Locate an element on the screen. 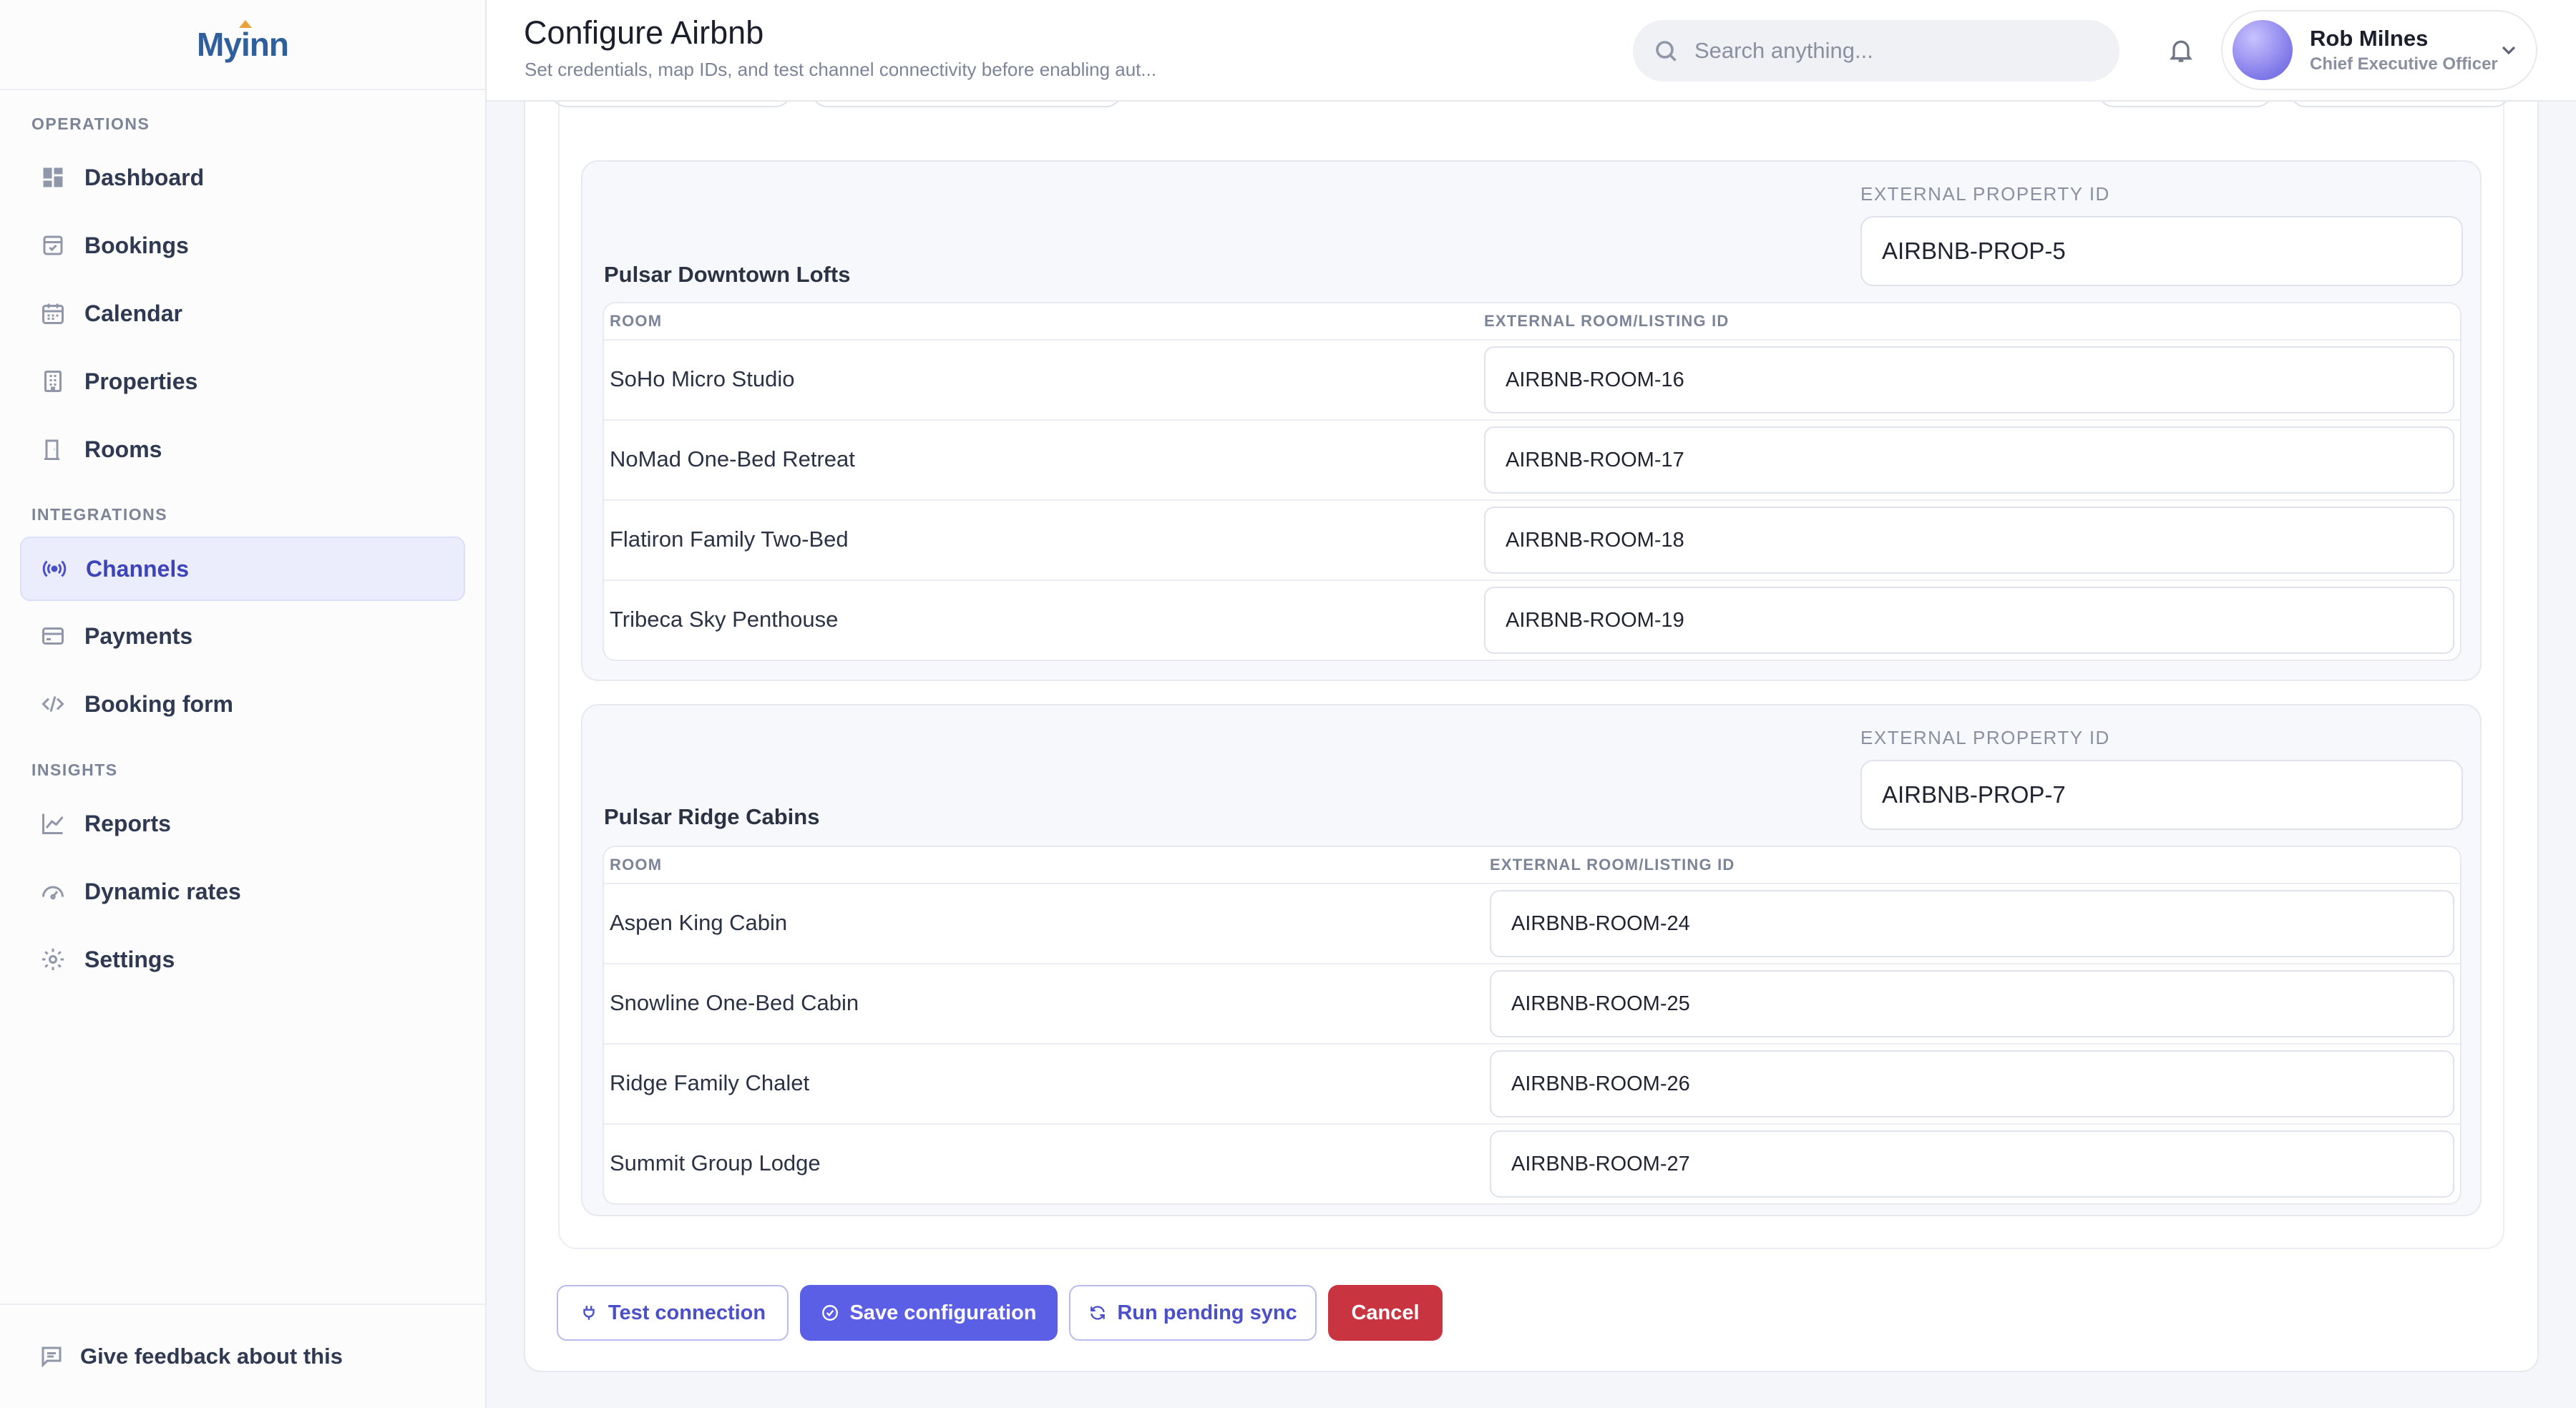  room-name: NoMad One-Bed Retreat is located at coordinates (732, 458).